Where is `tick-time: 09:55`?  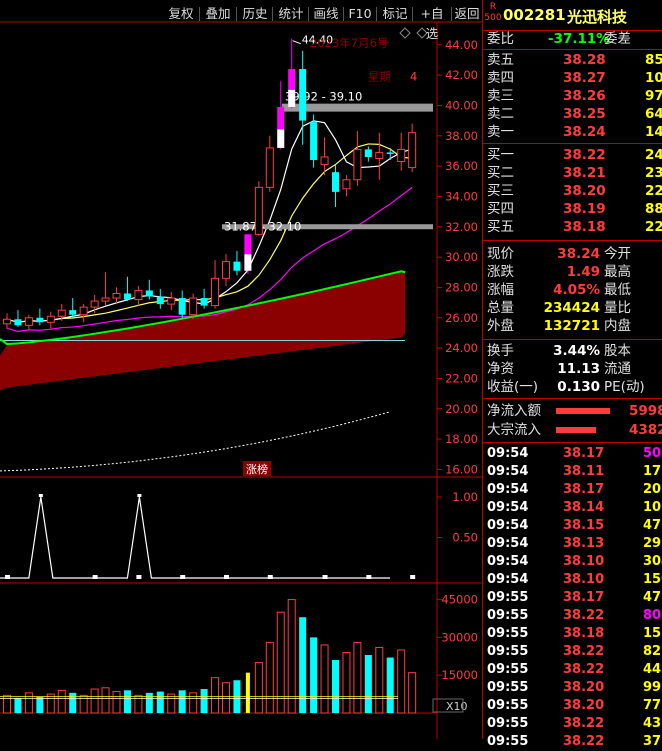
tick-time: 09:55 is located at coordinates (508, 651).